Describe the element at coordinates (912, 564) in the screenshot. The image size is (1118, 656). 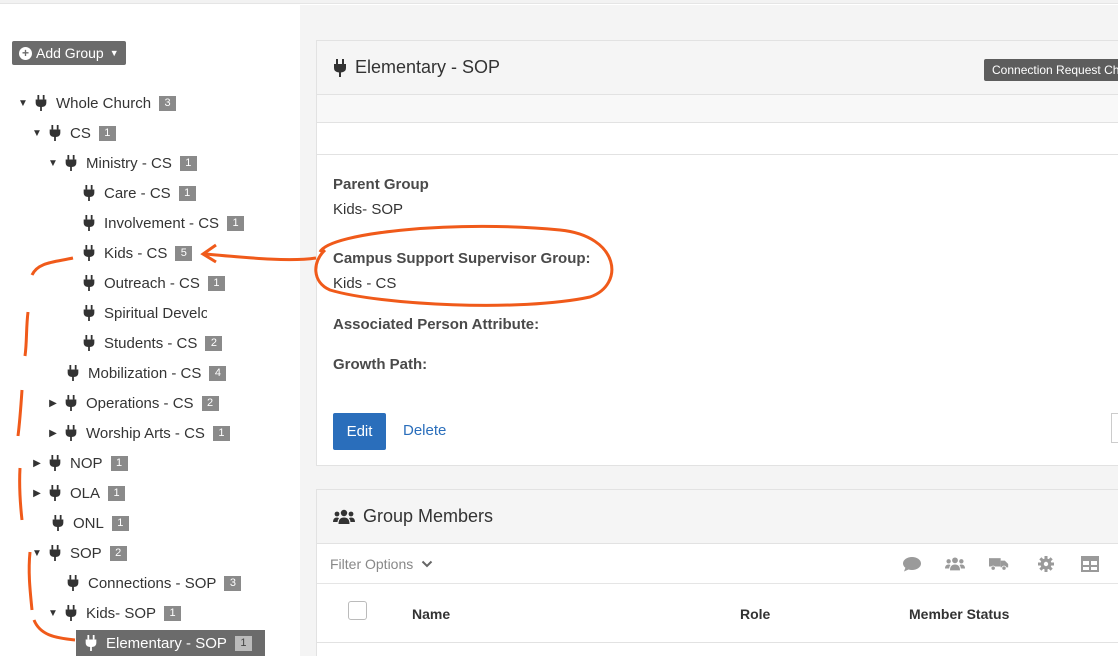
I see `comment-icon` at that location.